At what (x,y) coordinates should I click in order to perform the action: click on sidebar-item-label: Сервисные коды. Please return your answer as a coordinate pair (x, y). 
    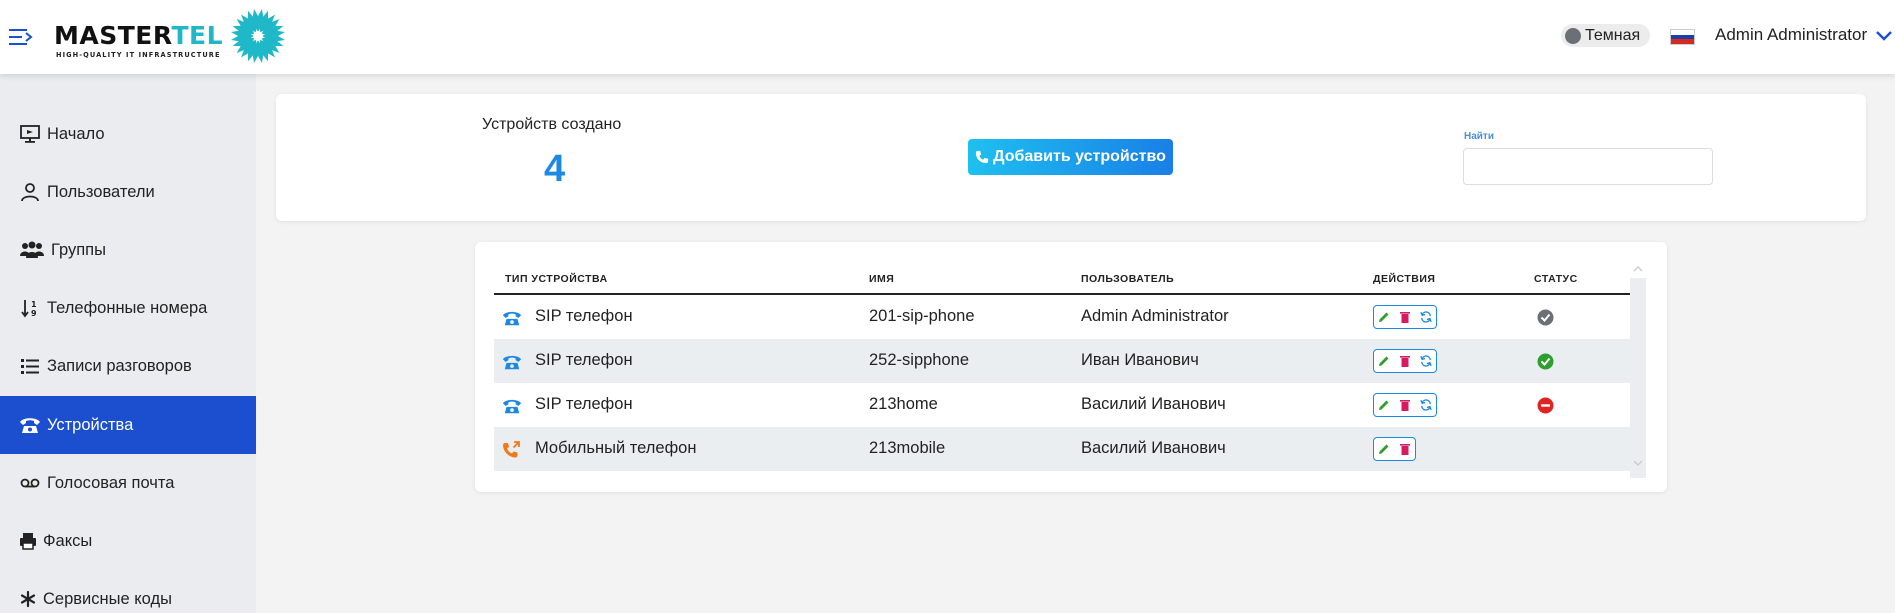
    Looking at the image, I should click on (107, 598).